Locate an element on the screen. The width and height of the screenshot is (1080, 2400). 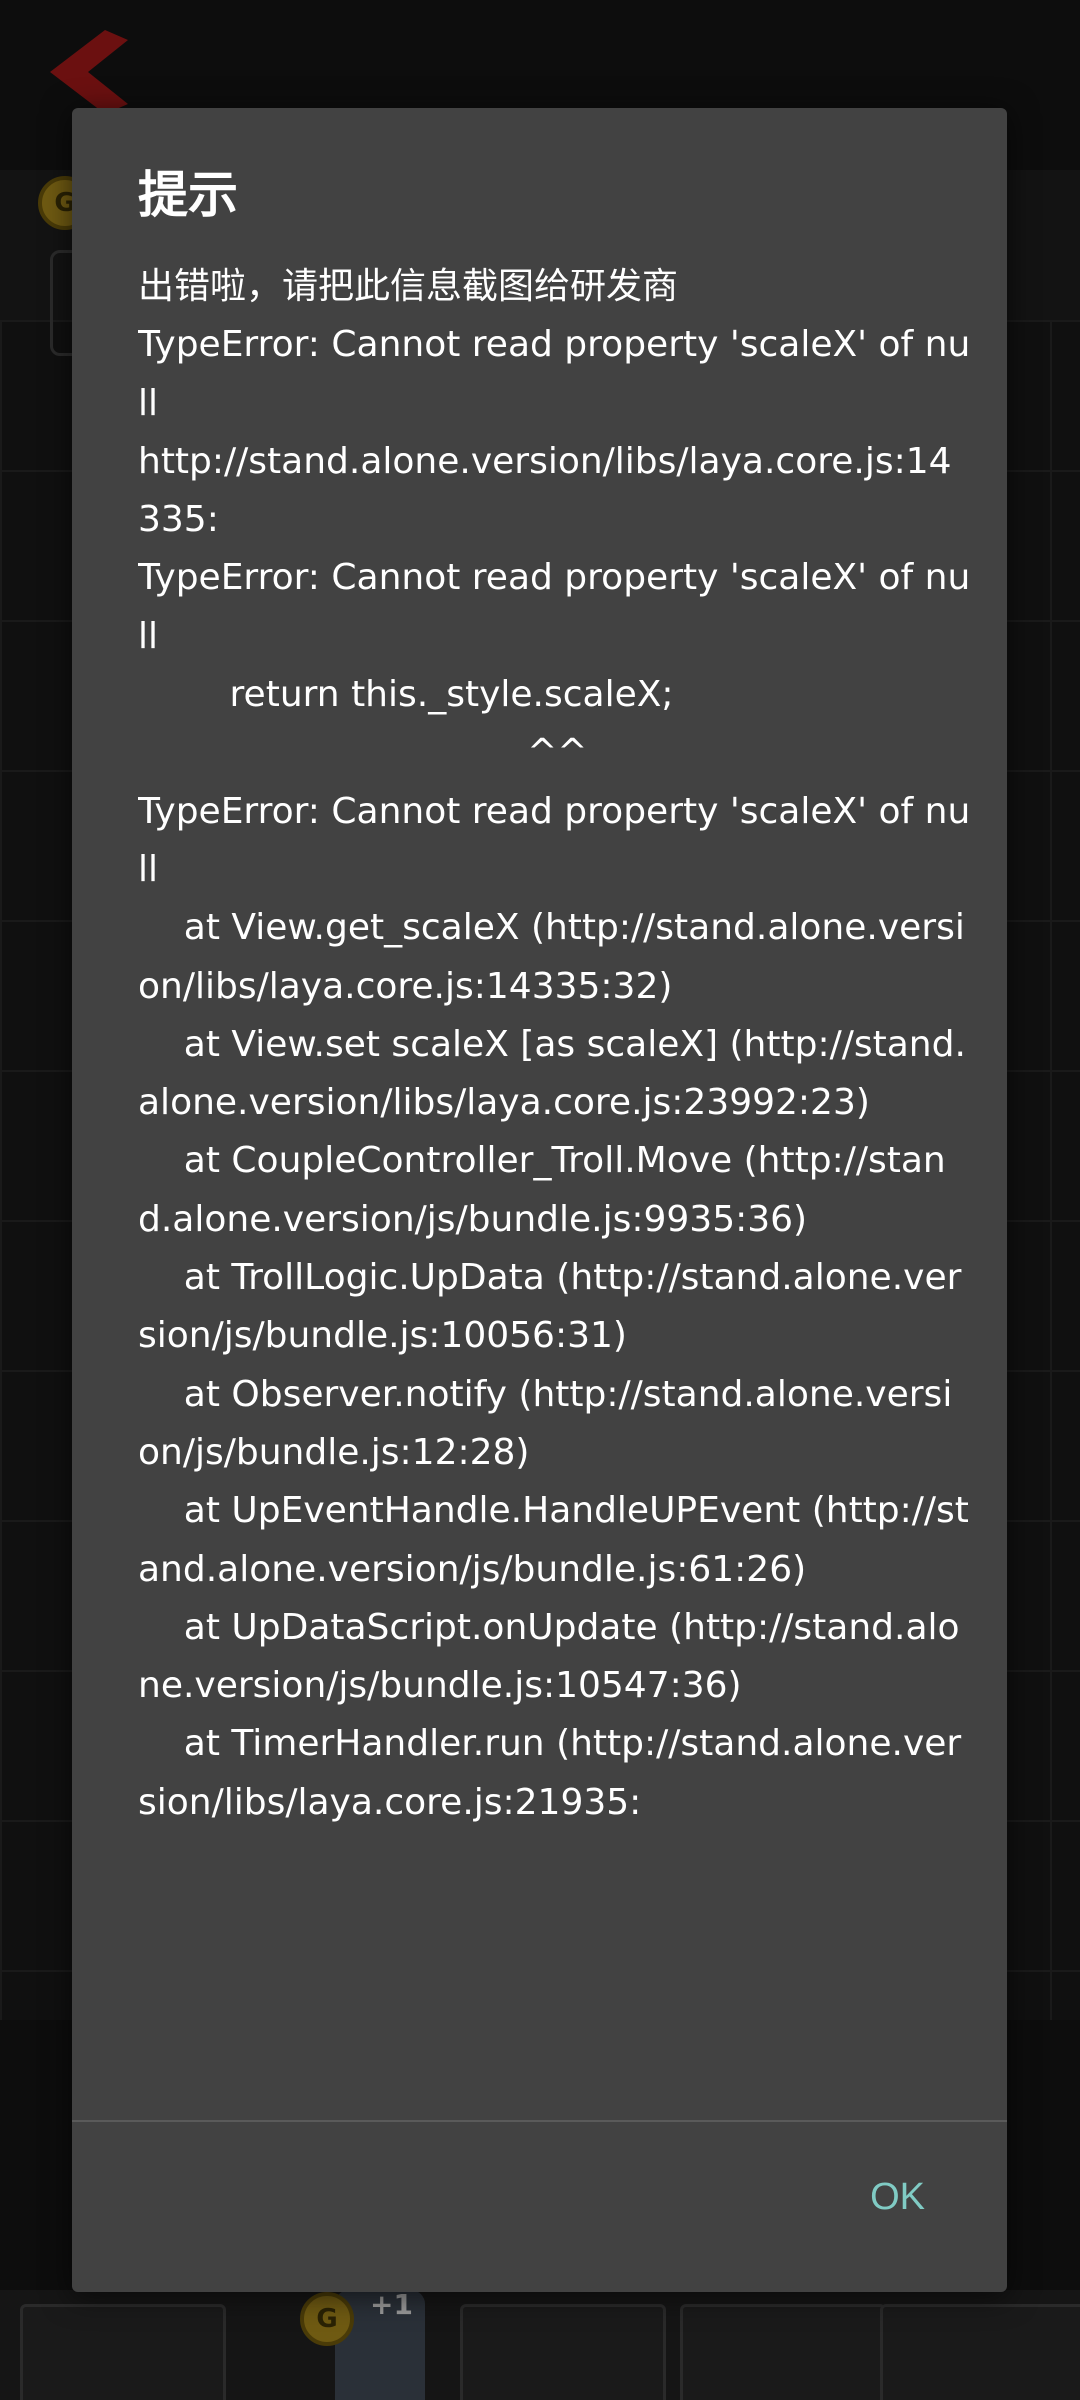
coin-icon: G is located at coordinates (327, 2319).